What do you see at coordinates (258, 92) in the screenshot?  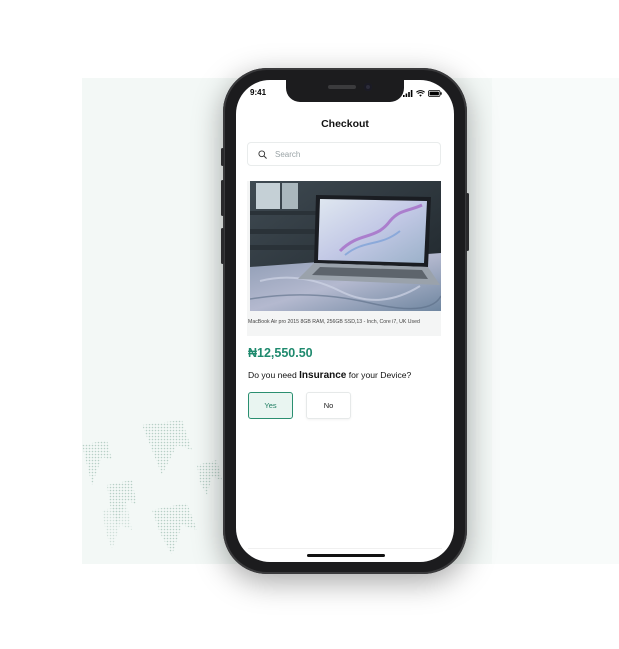 I see `status-time: 9:41` at bounding box center [258, 92].